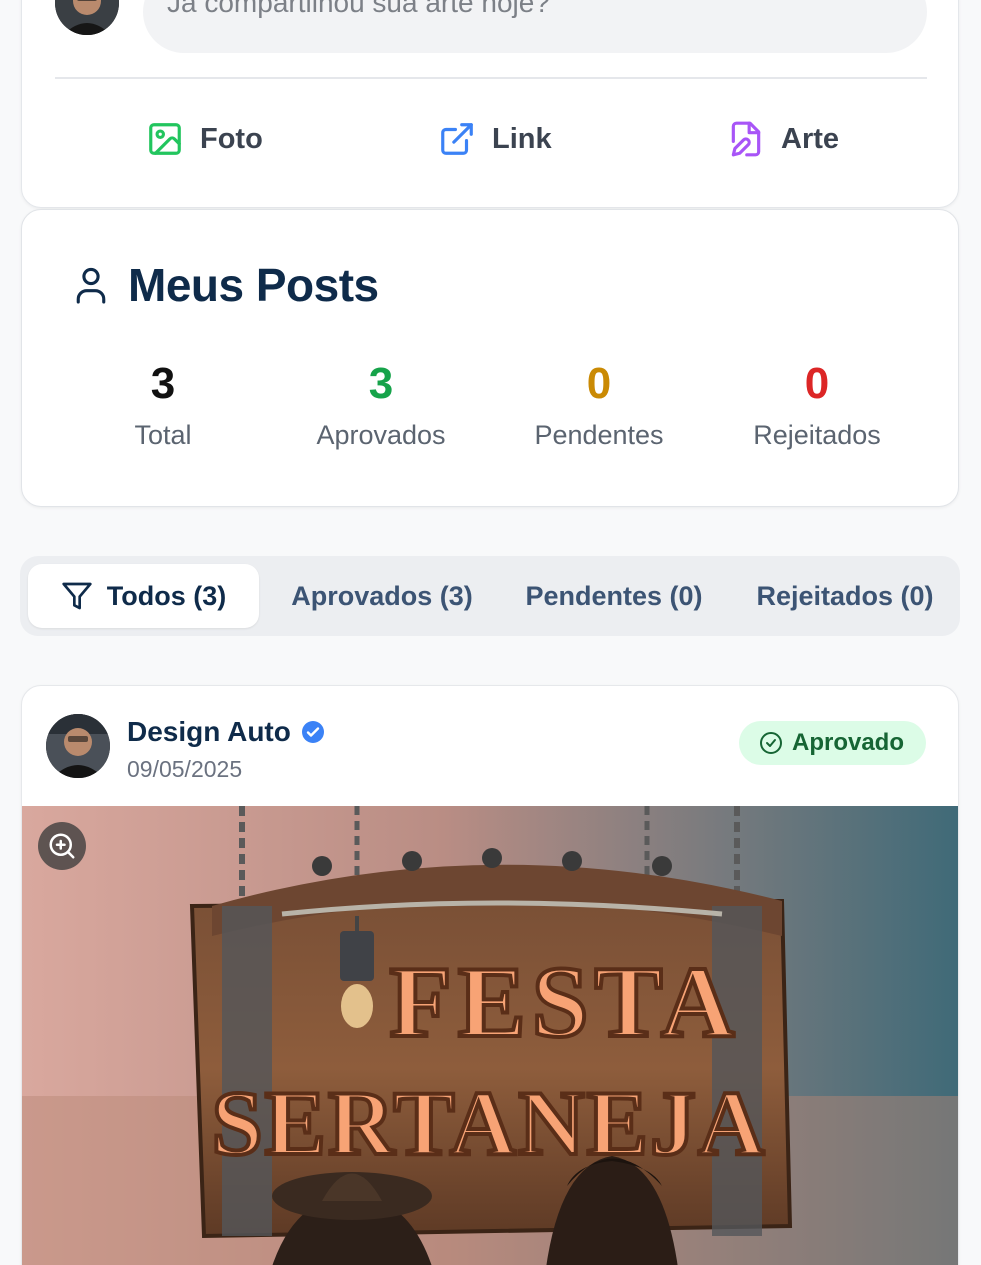 The height and width of the screenshot is (1265, 981). I want to click on tab-all: Todos (3), so click(143, 596).